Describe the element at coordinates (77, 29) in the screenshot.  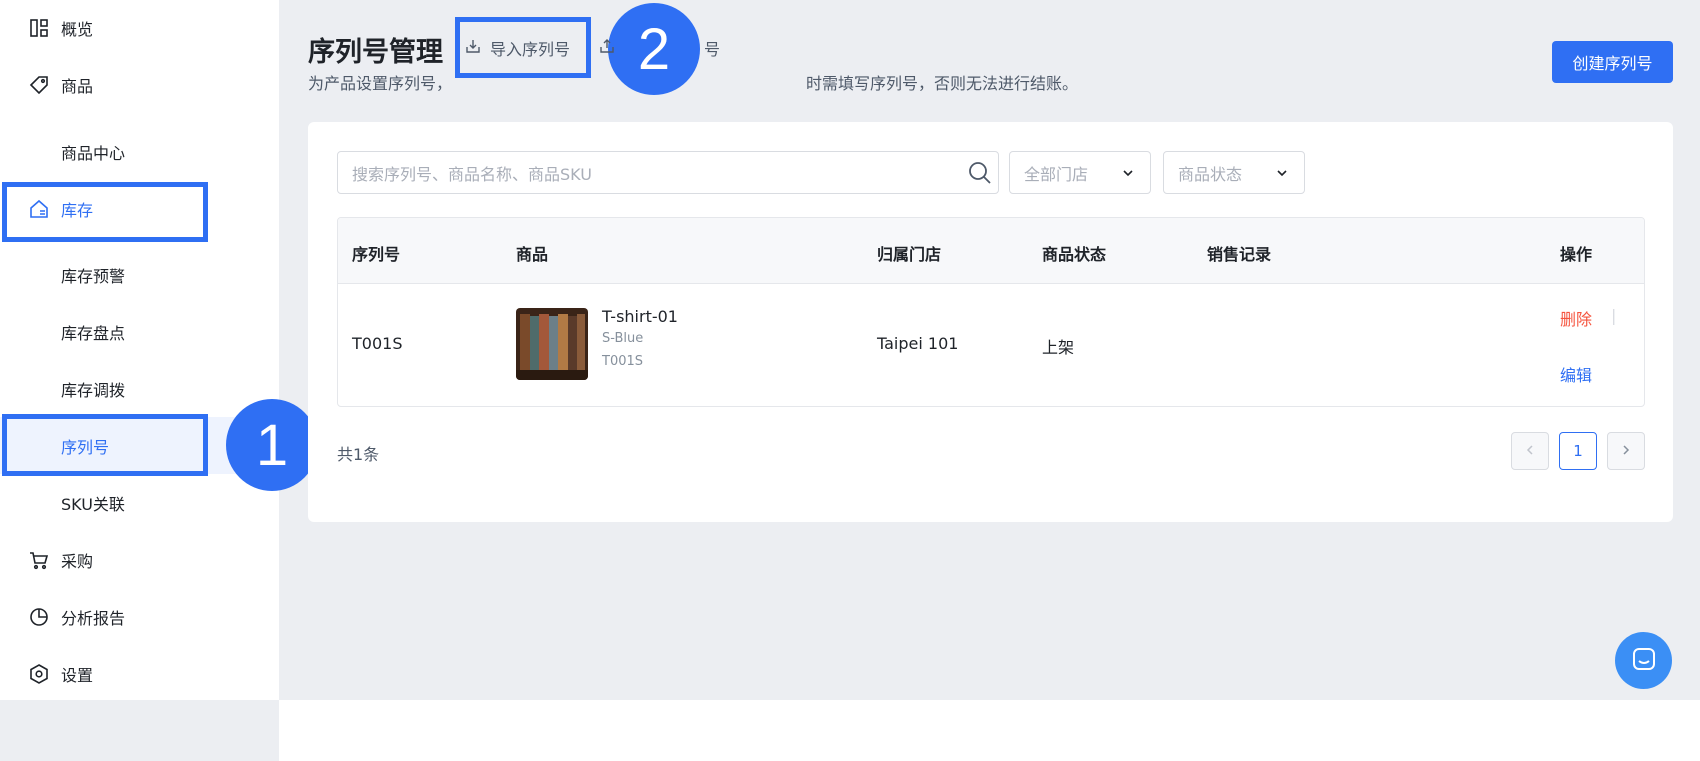
I see `sidebar-item-label: 概览` at that location.